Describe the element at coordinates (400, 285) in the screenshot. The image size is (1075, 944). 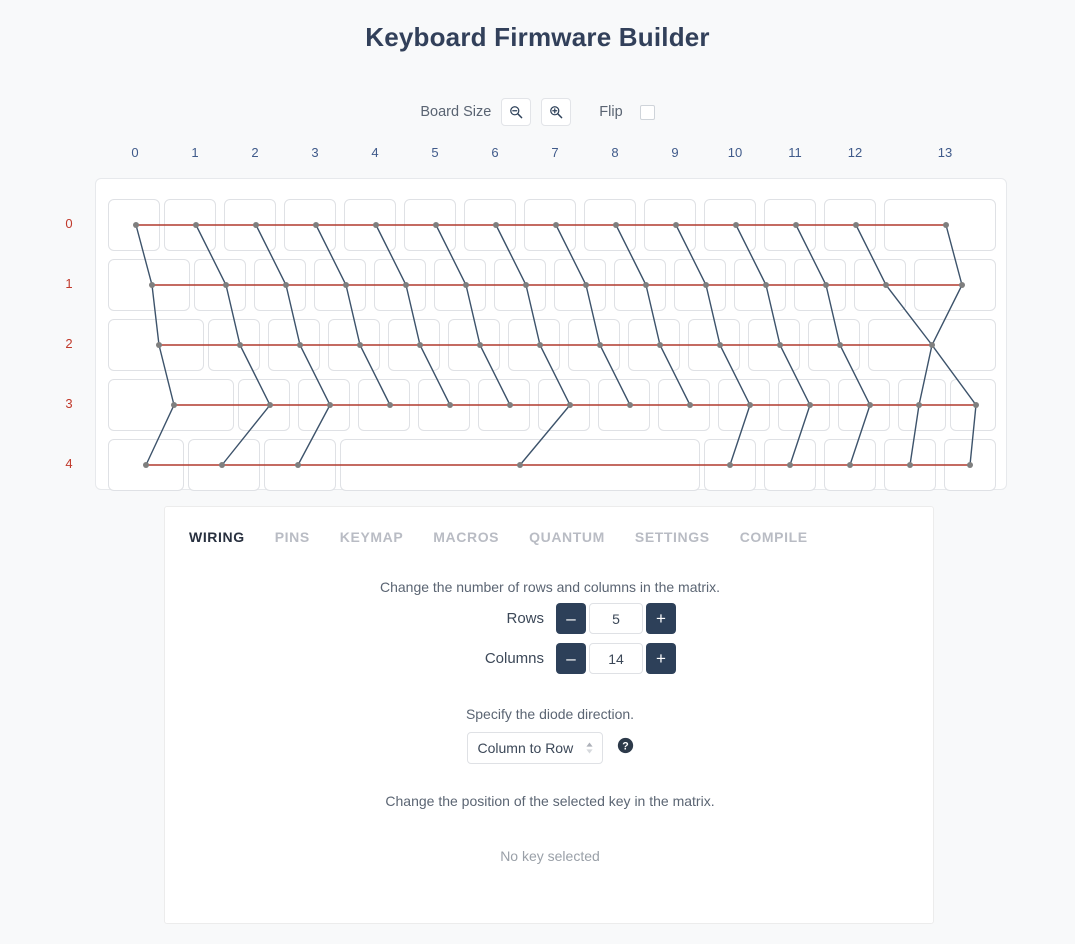
I see `key-r1-c4` at that location.